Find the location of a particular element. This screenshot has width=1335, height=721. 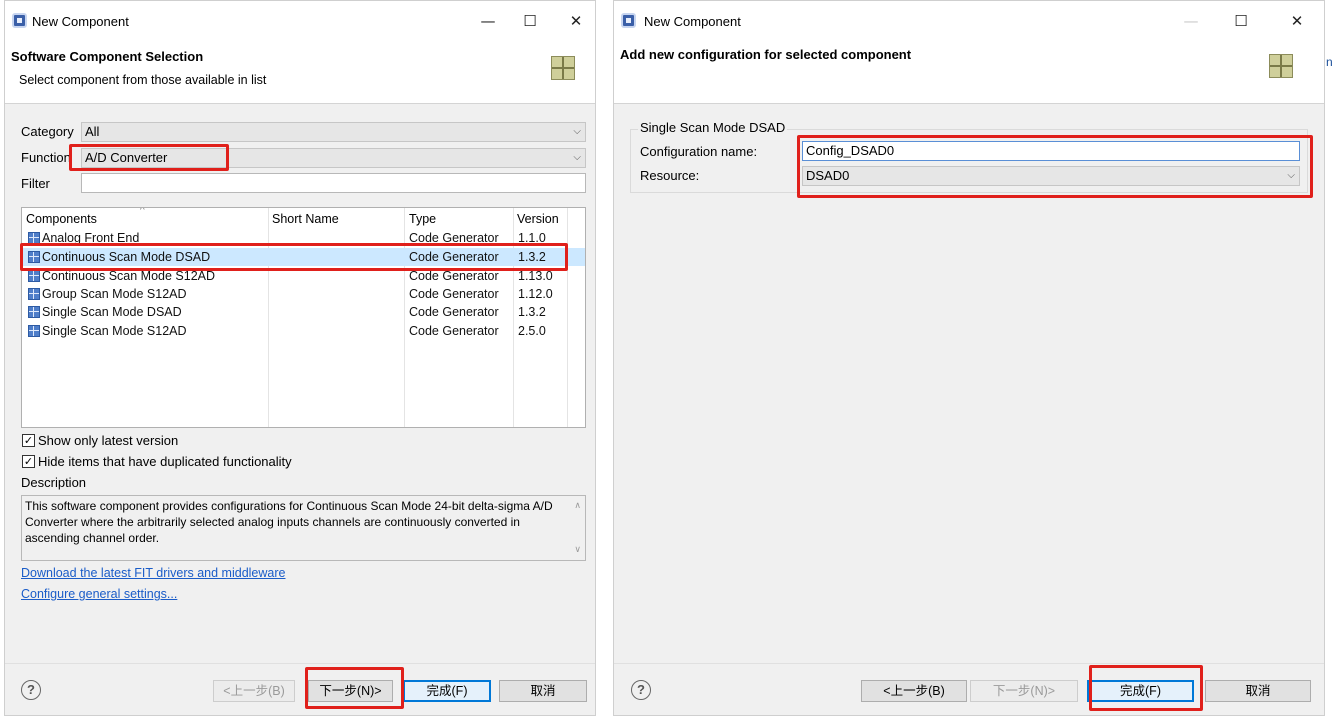

column-header-type: Type is located at coordinates (459, 218).